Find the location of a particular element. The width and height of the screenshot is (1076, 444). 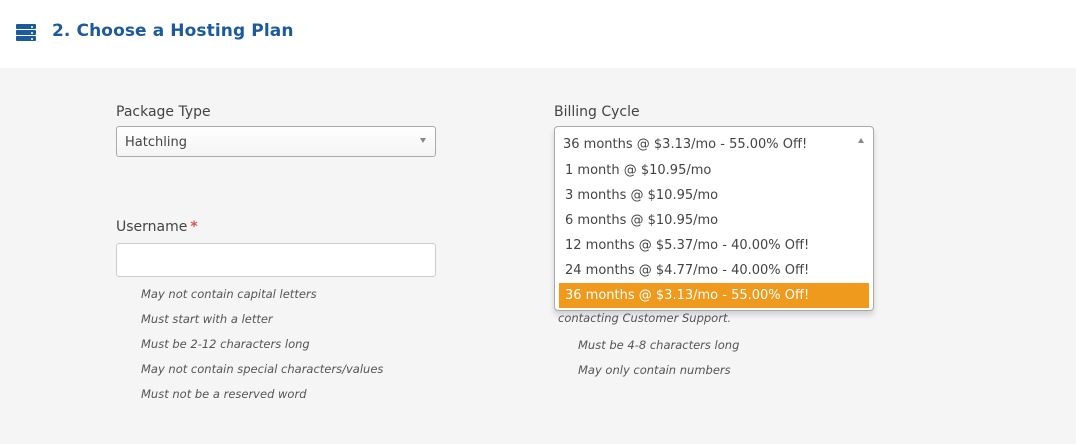

pin-rule: May only contain numbers is located at coordinates (654, 370).